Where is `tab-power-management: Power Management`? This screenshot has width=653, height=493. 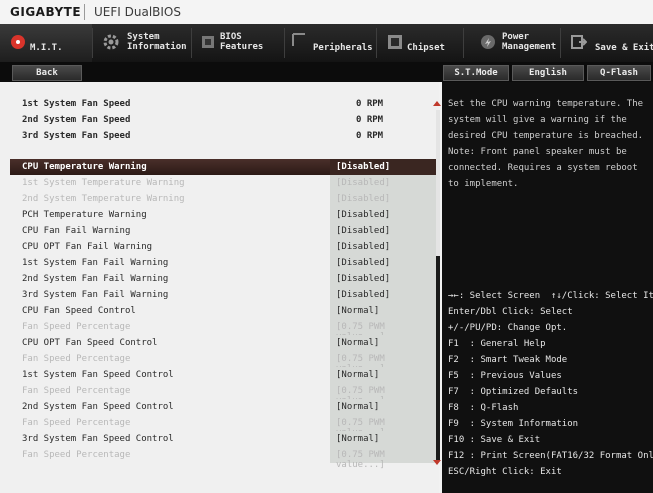 tab-power-management: Power Management is located at coordinates (512, 43).